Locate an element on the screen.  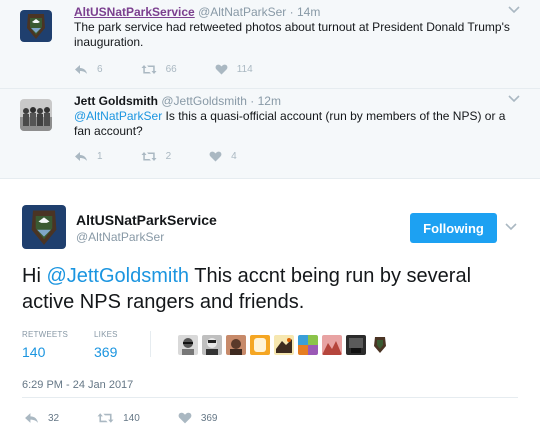
reply-count: 1 is located at coordinates (100, 156).